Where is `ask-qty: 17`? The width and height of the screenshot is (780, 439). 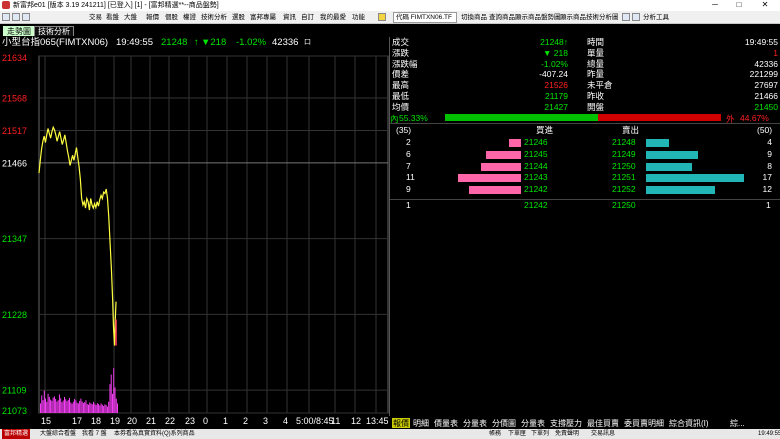
ask-qty: 17 is located at coordinates (767, 177).